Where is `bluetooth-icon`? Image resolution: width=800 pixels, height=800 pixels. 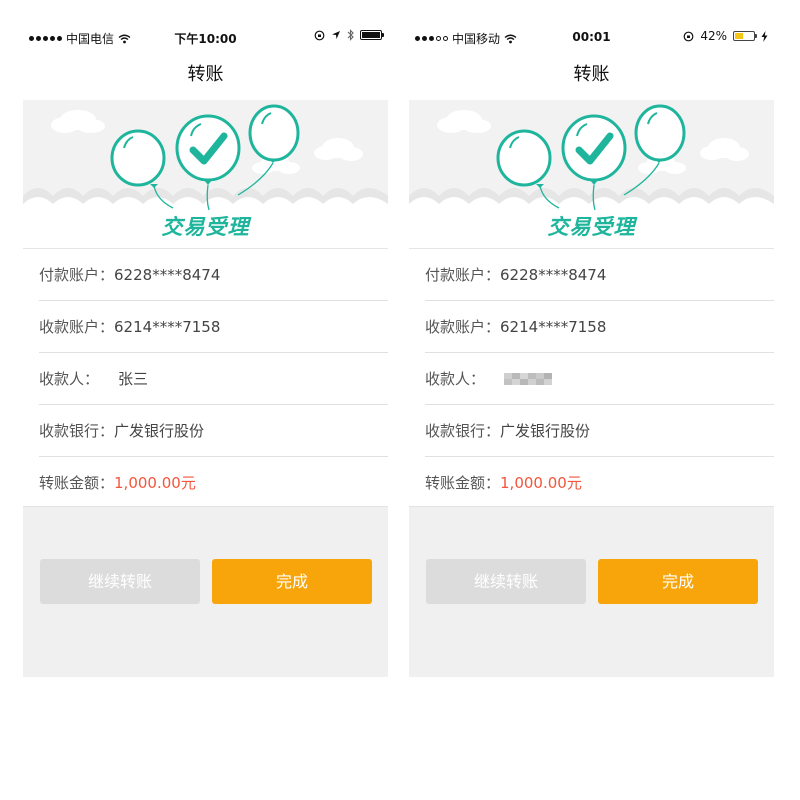 bluetooth-icon is located at coordinates (350, 35).